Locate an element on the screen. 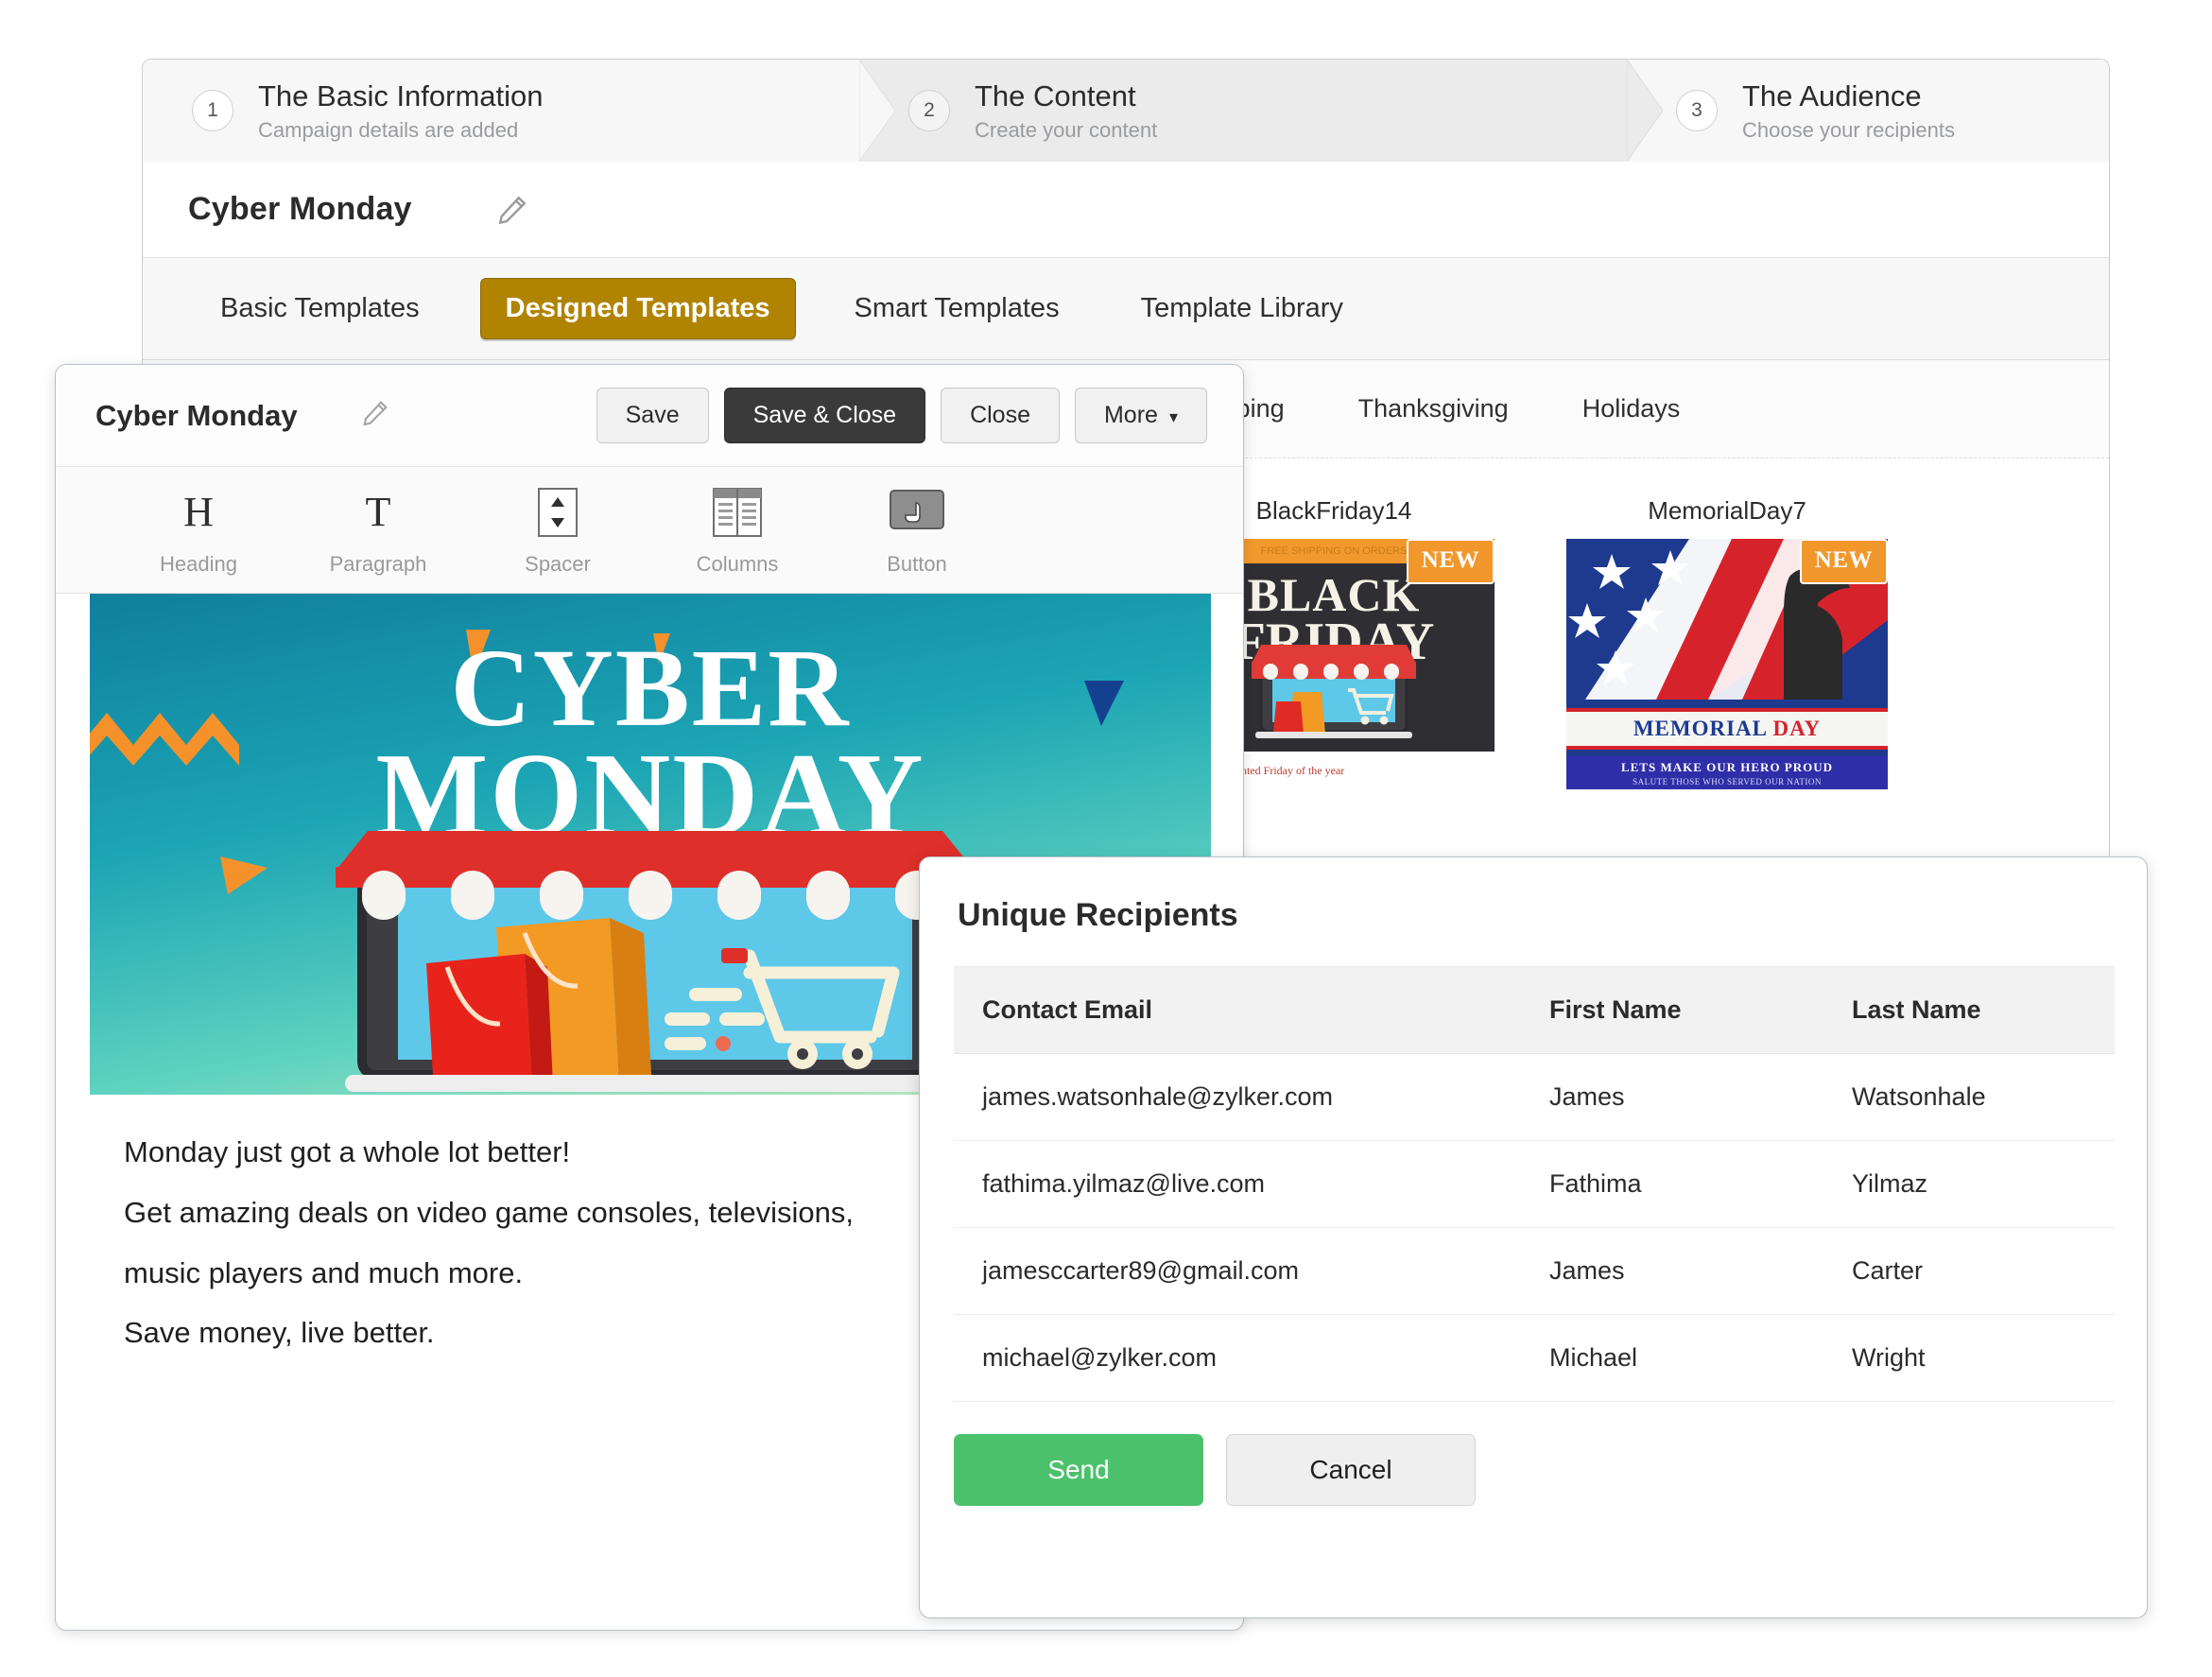 The height and width of the screenshot is (1677, 2212). save-and-close-button: Save & Close is located at coordinates (824, 415).